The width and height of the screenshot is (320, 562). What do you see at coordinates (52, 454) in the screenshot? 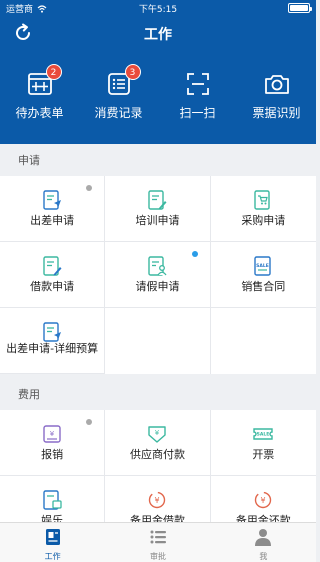
I see `grid-item-label: 报销` at bounding box center [52, 454].